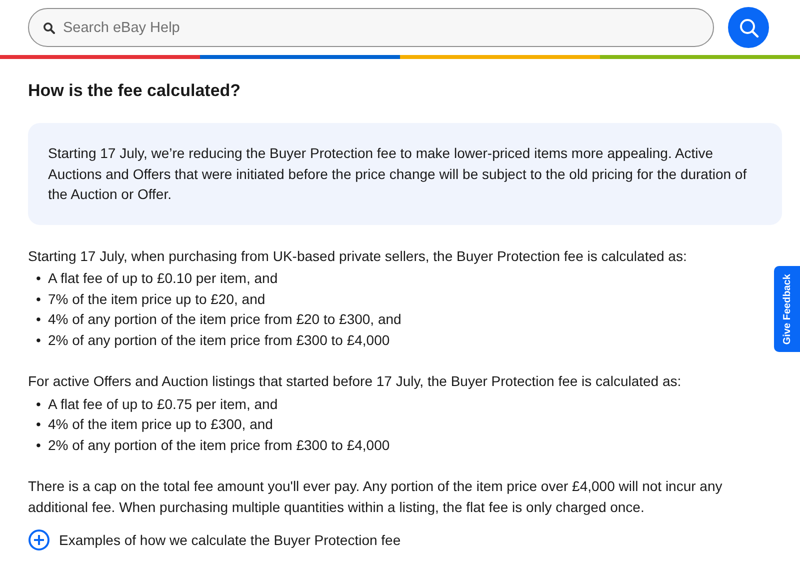 Image resolution: width=800 pixels, height=572 pixels. I want to click on search-field: Search eBay Help, so click(371, 27).